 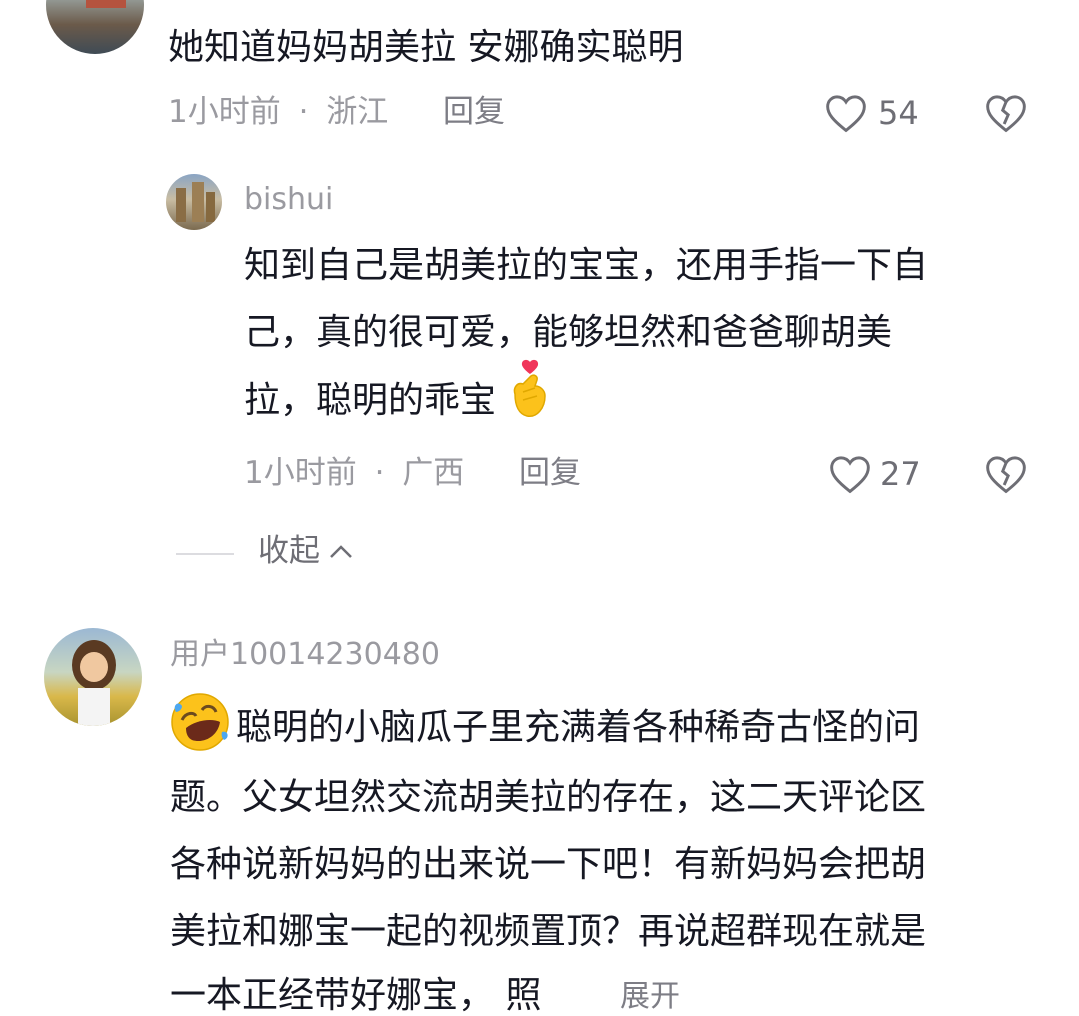 I want to click on reply-time: 1小时前, so click(x=300, y=473).